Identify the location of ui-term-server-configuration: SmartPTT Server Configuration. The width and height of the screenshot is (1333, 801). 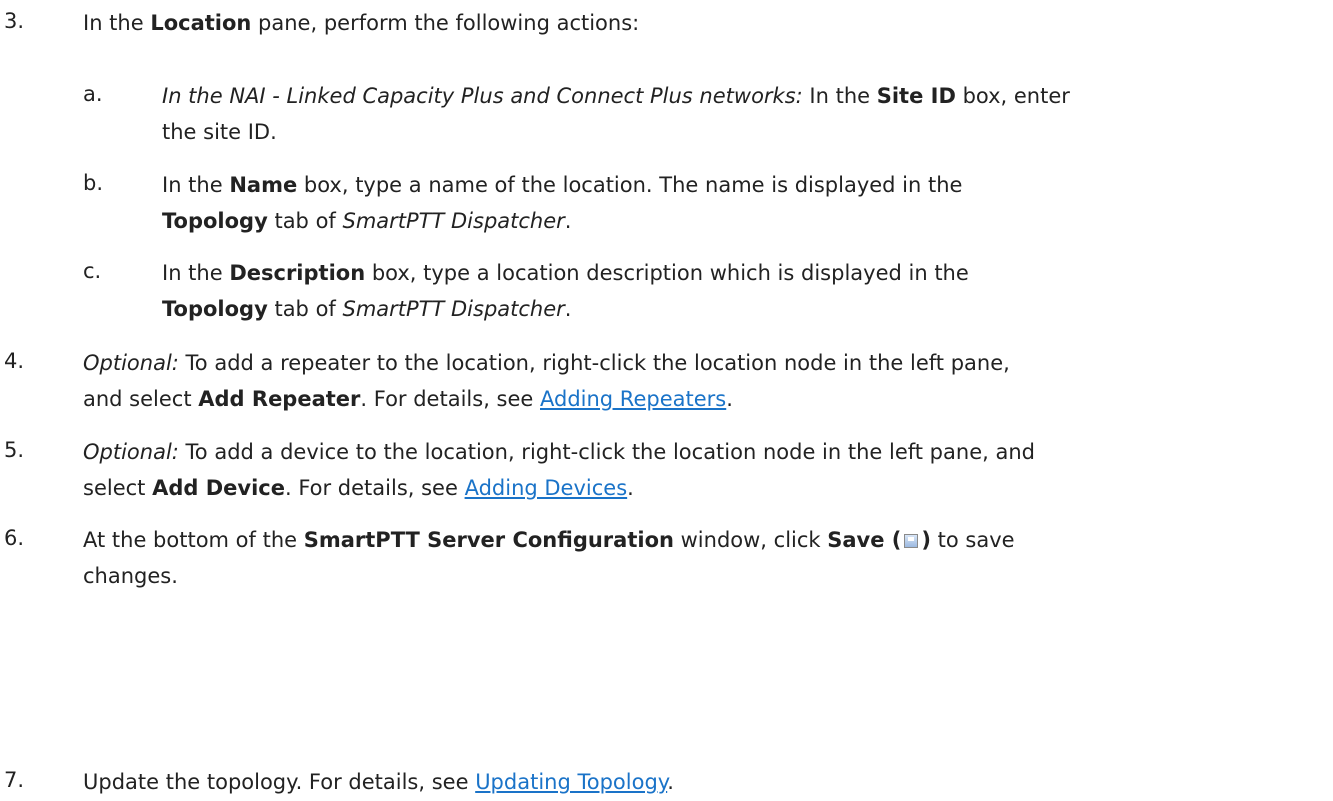
(488, 540).